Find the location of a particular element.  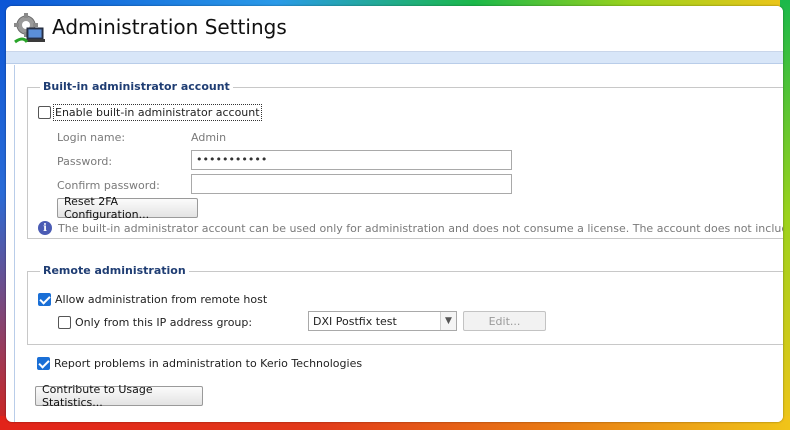

confirm-password-label: Confirm password: is located at coordinates (108, 185).